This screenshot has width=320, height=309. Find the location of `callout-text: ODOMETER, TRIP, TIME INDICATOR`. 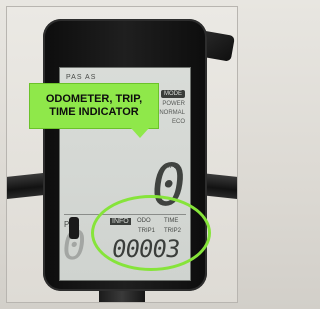

callout-text: ODOMETER, TRIP, TIME INDICATOR is located at coordinates (94, 105).